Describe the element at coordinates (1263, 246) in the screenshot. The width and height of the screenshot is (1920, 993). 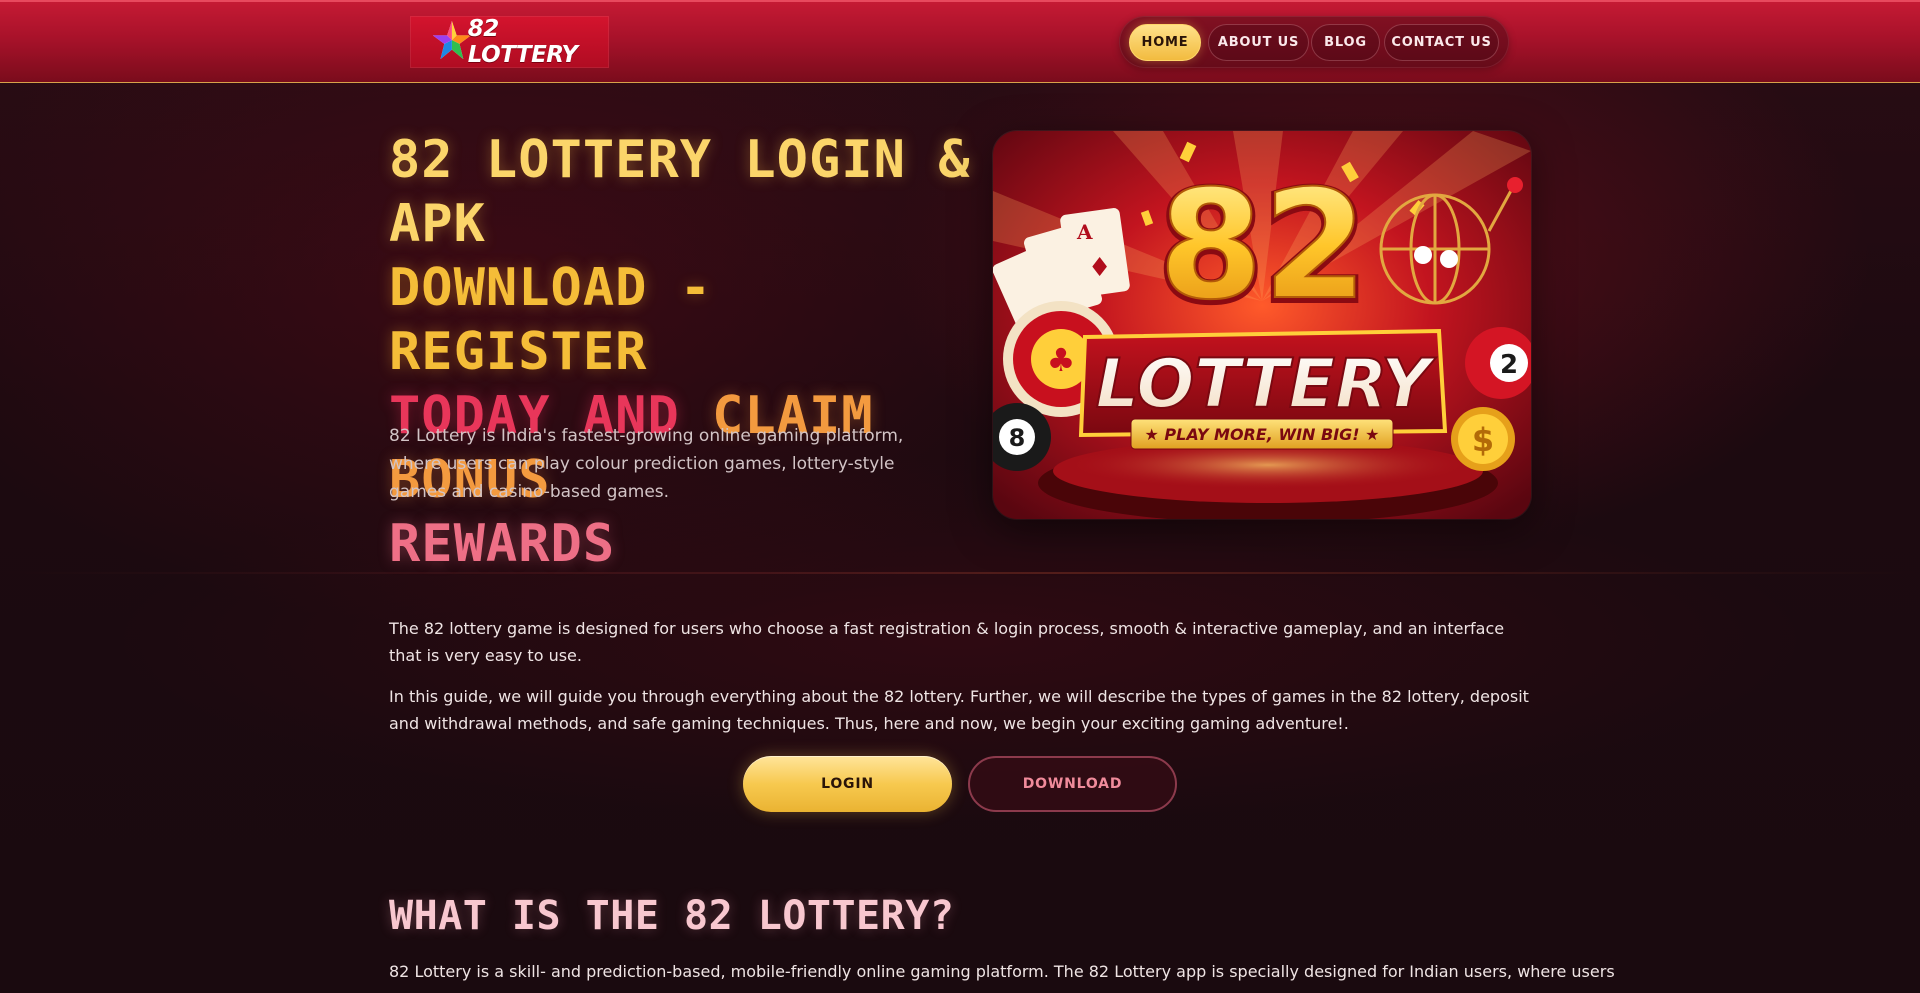
I see `banner-number: 82` at that location.